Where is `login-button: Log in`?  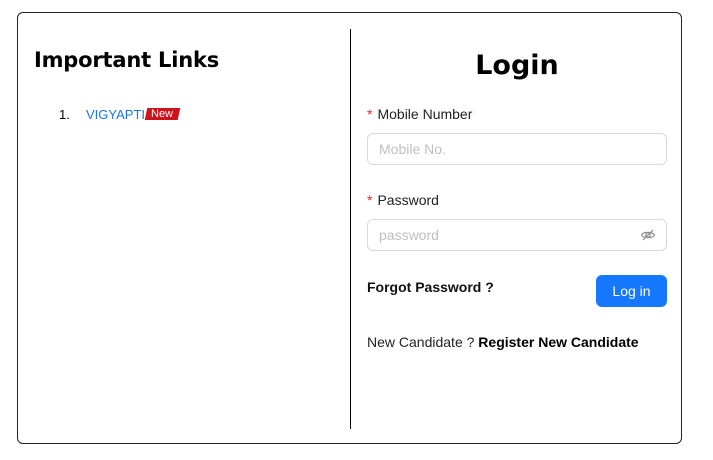
login-button: Log in is located at coordinates (631, 291).